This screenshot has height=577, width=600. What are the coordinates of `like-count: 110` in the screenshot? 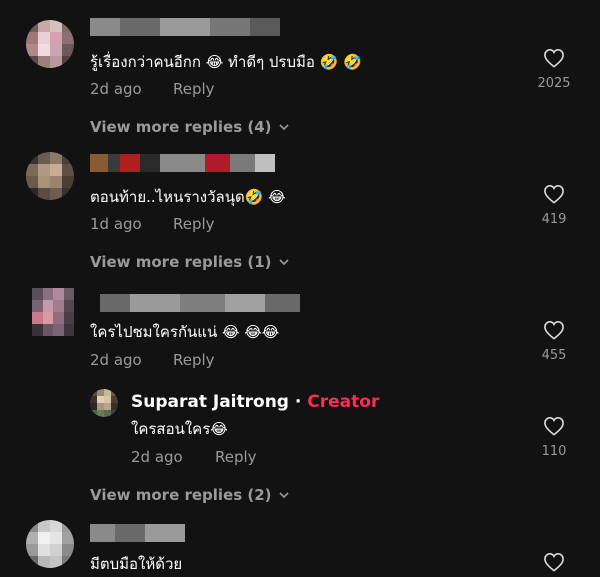 It's located at (554, 451).